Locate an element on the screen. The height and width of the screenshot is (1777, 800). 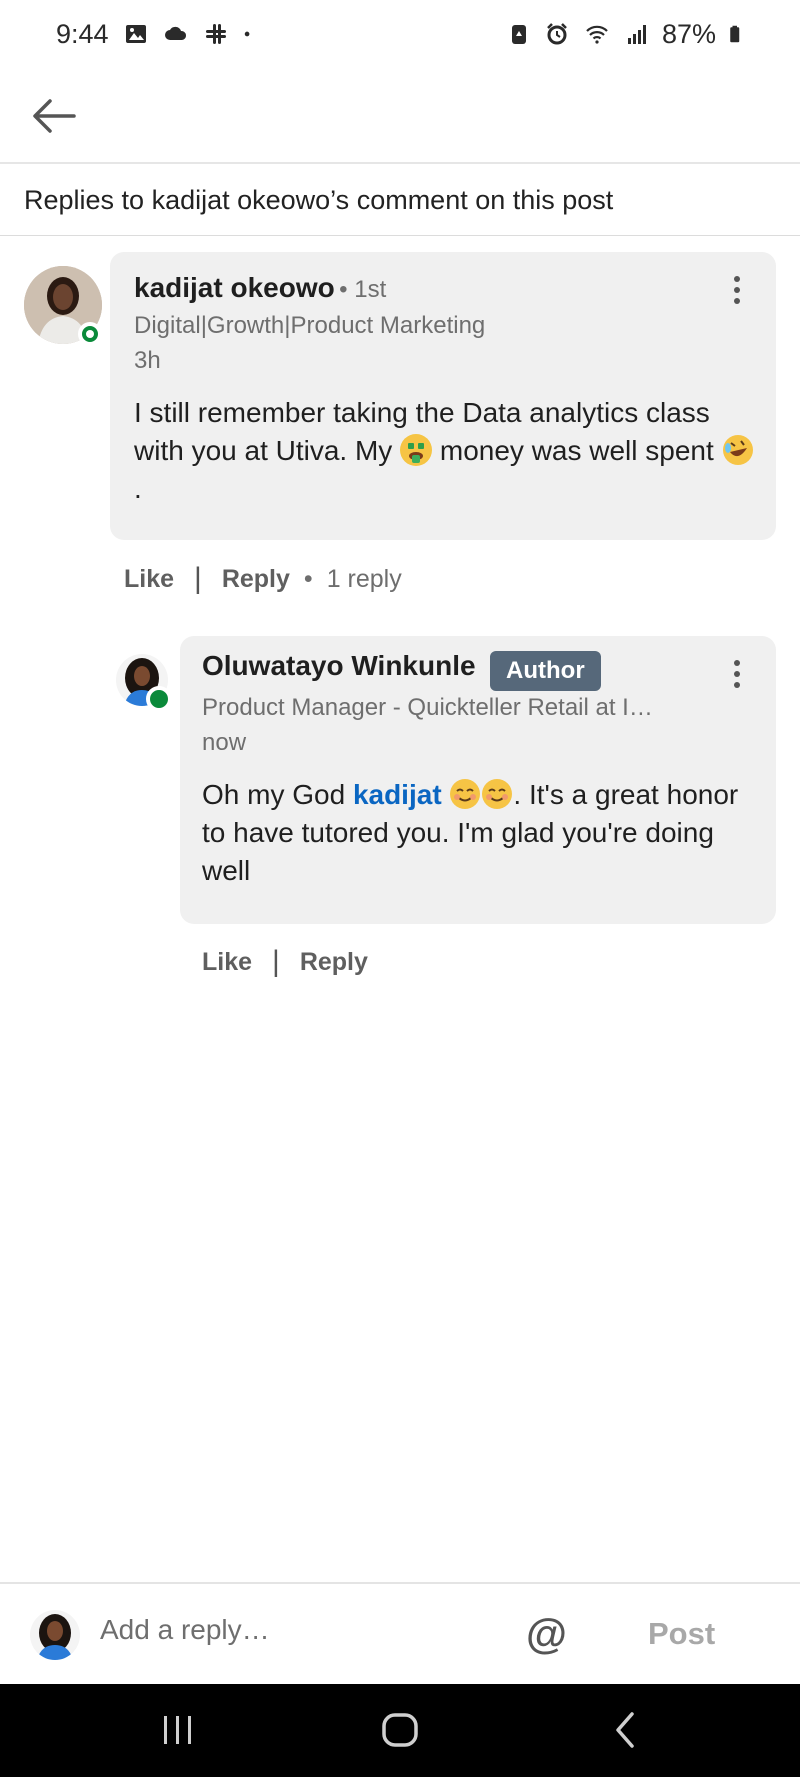
alarm-icon is located at coordinates (557, 34).